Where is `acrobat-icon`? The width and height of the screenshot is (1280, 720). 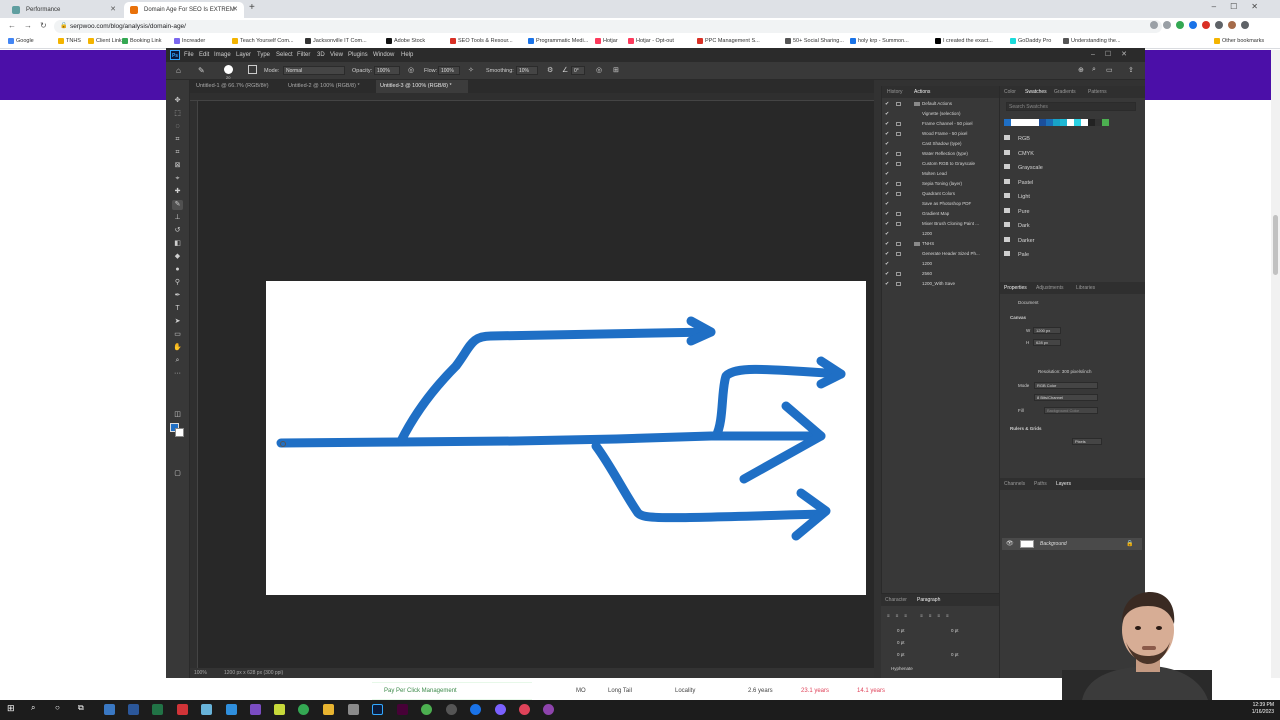 acrobat-icon is located at coordinates (182, 709).